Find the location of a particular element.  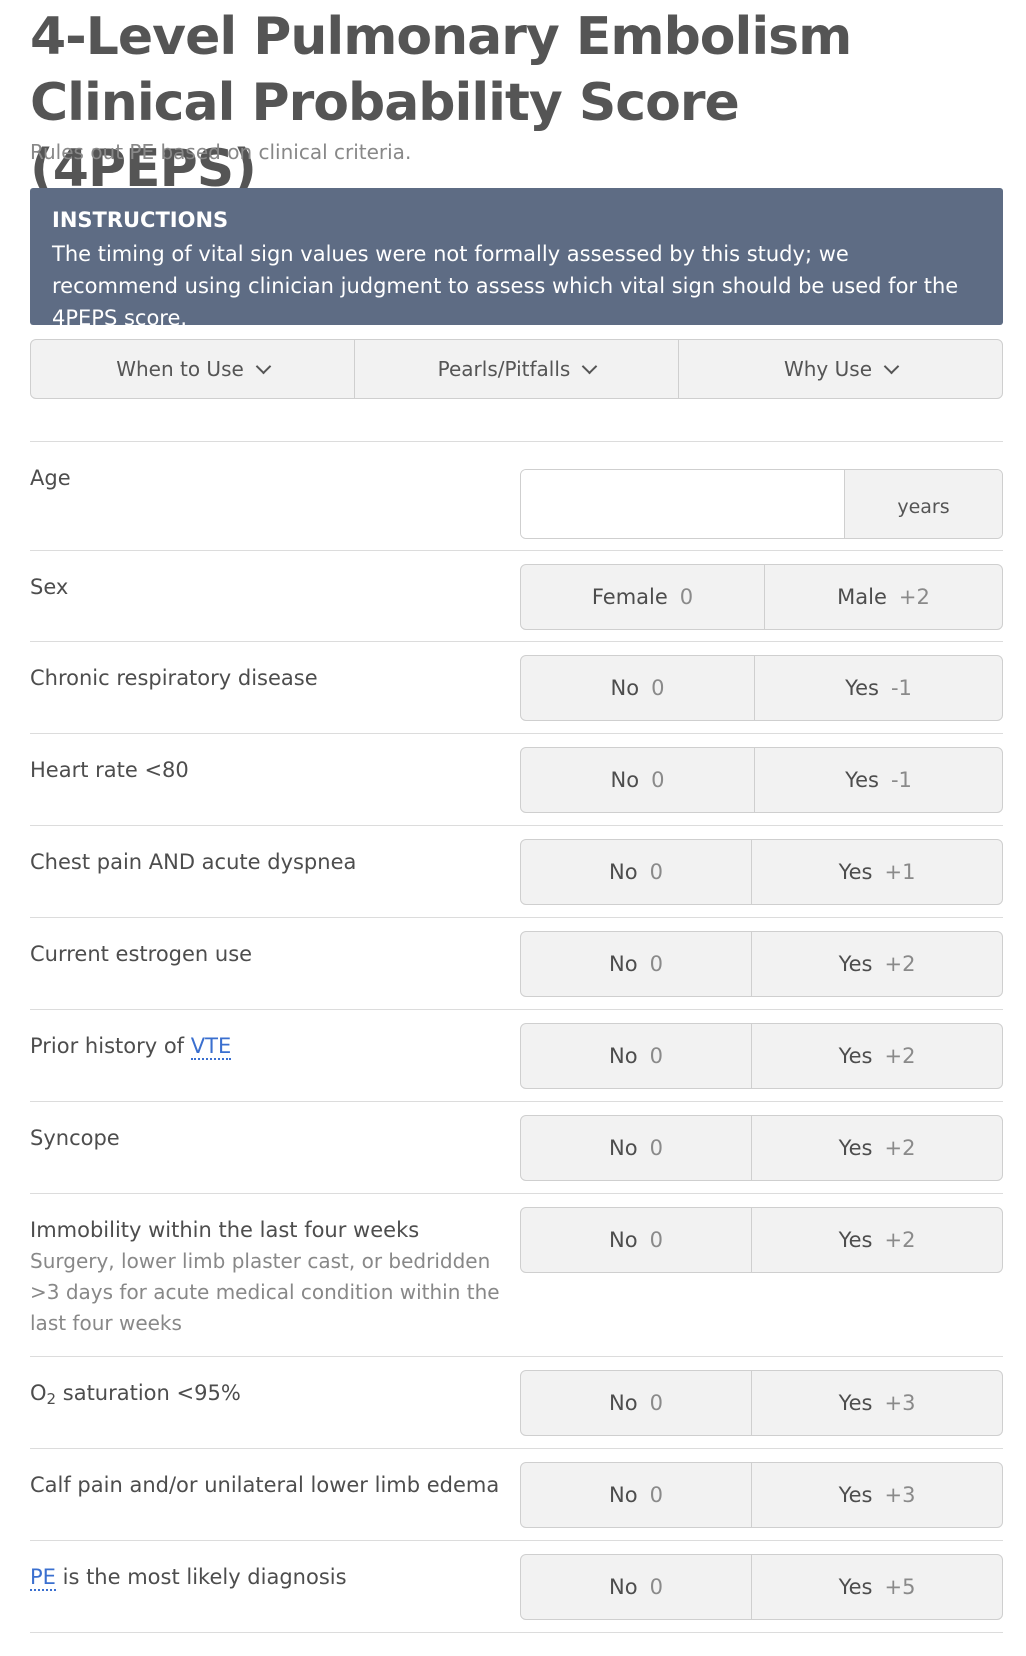

question-label: Chronic respiratory disease is located at coordinates (174, 678).